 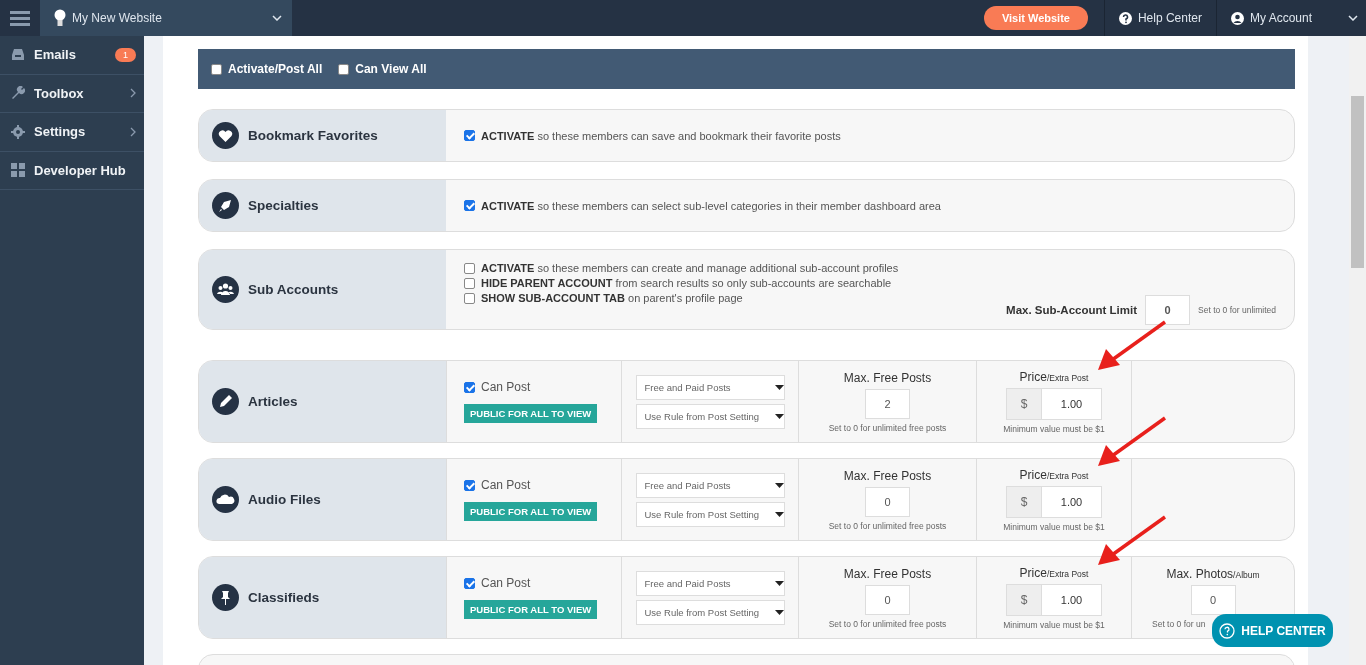 I want to click on annotation-arrow, so click(x=1132, y=345).